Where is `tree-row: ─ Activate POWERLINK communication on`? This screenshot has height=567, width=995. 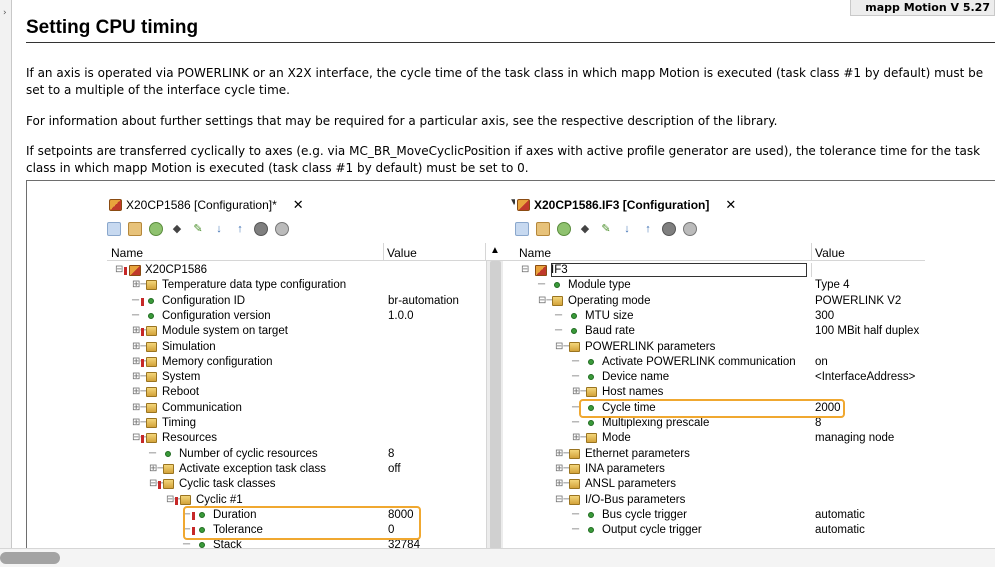 tree-row: ─ Activate POWERLINK communication on is located at coordinates (720, 362).